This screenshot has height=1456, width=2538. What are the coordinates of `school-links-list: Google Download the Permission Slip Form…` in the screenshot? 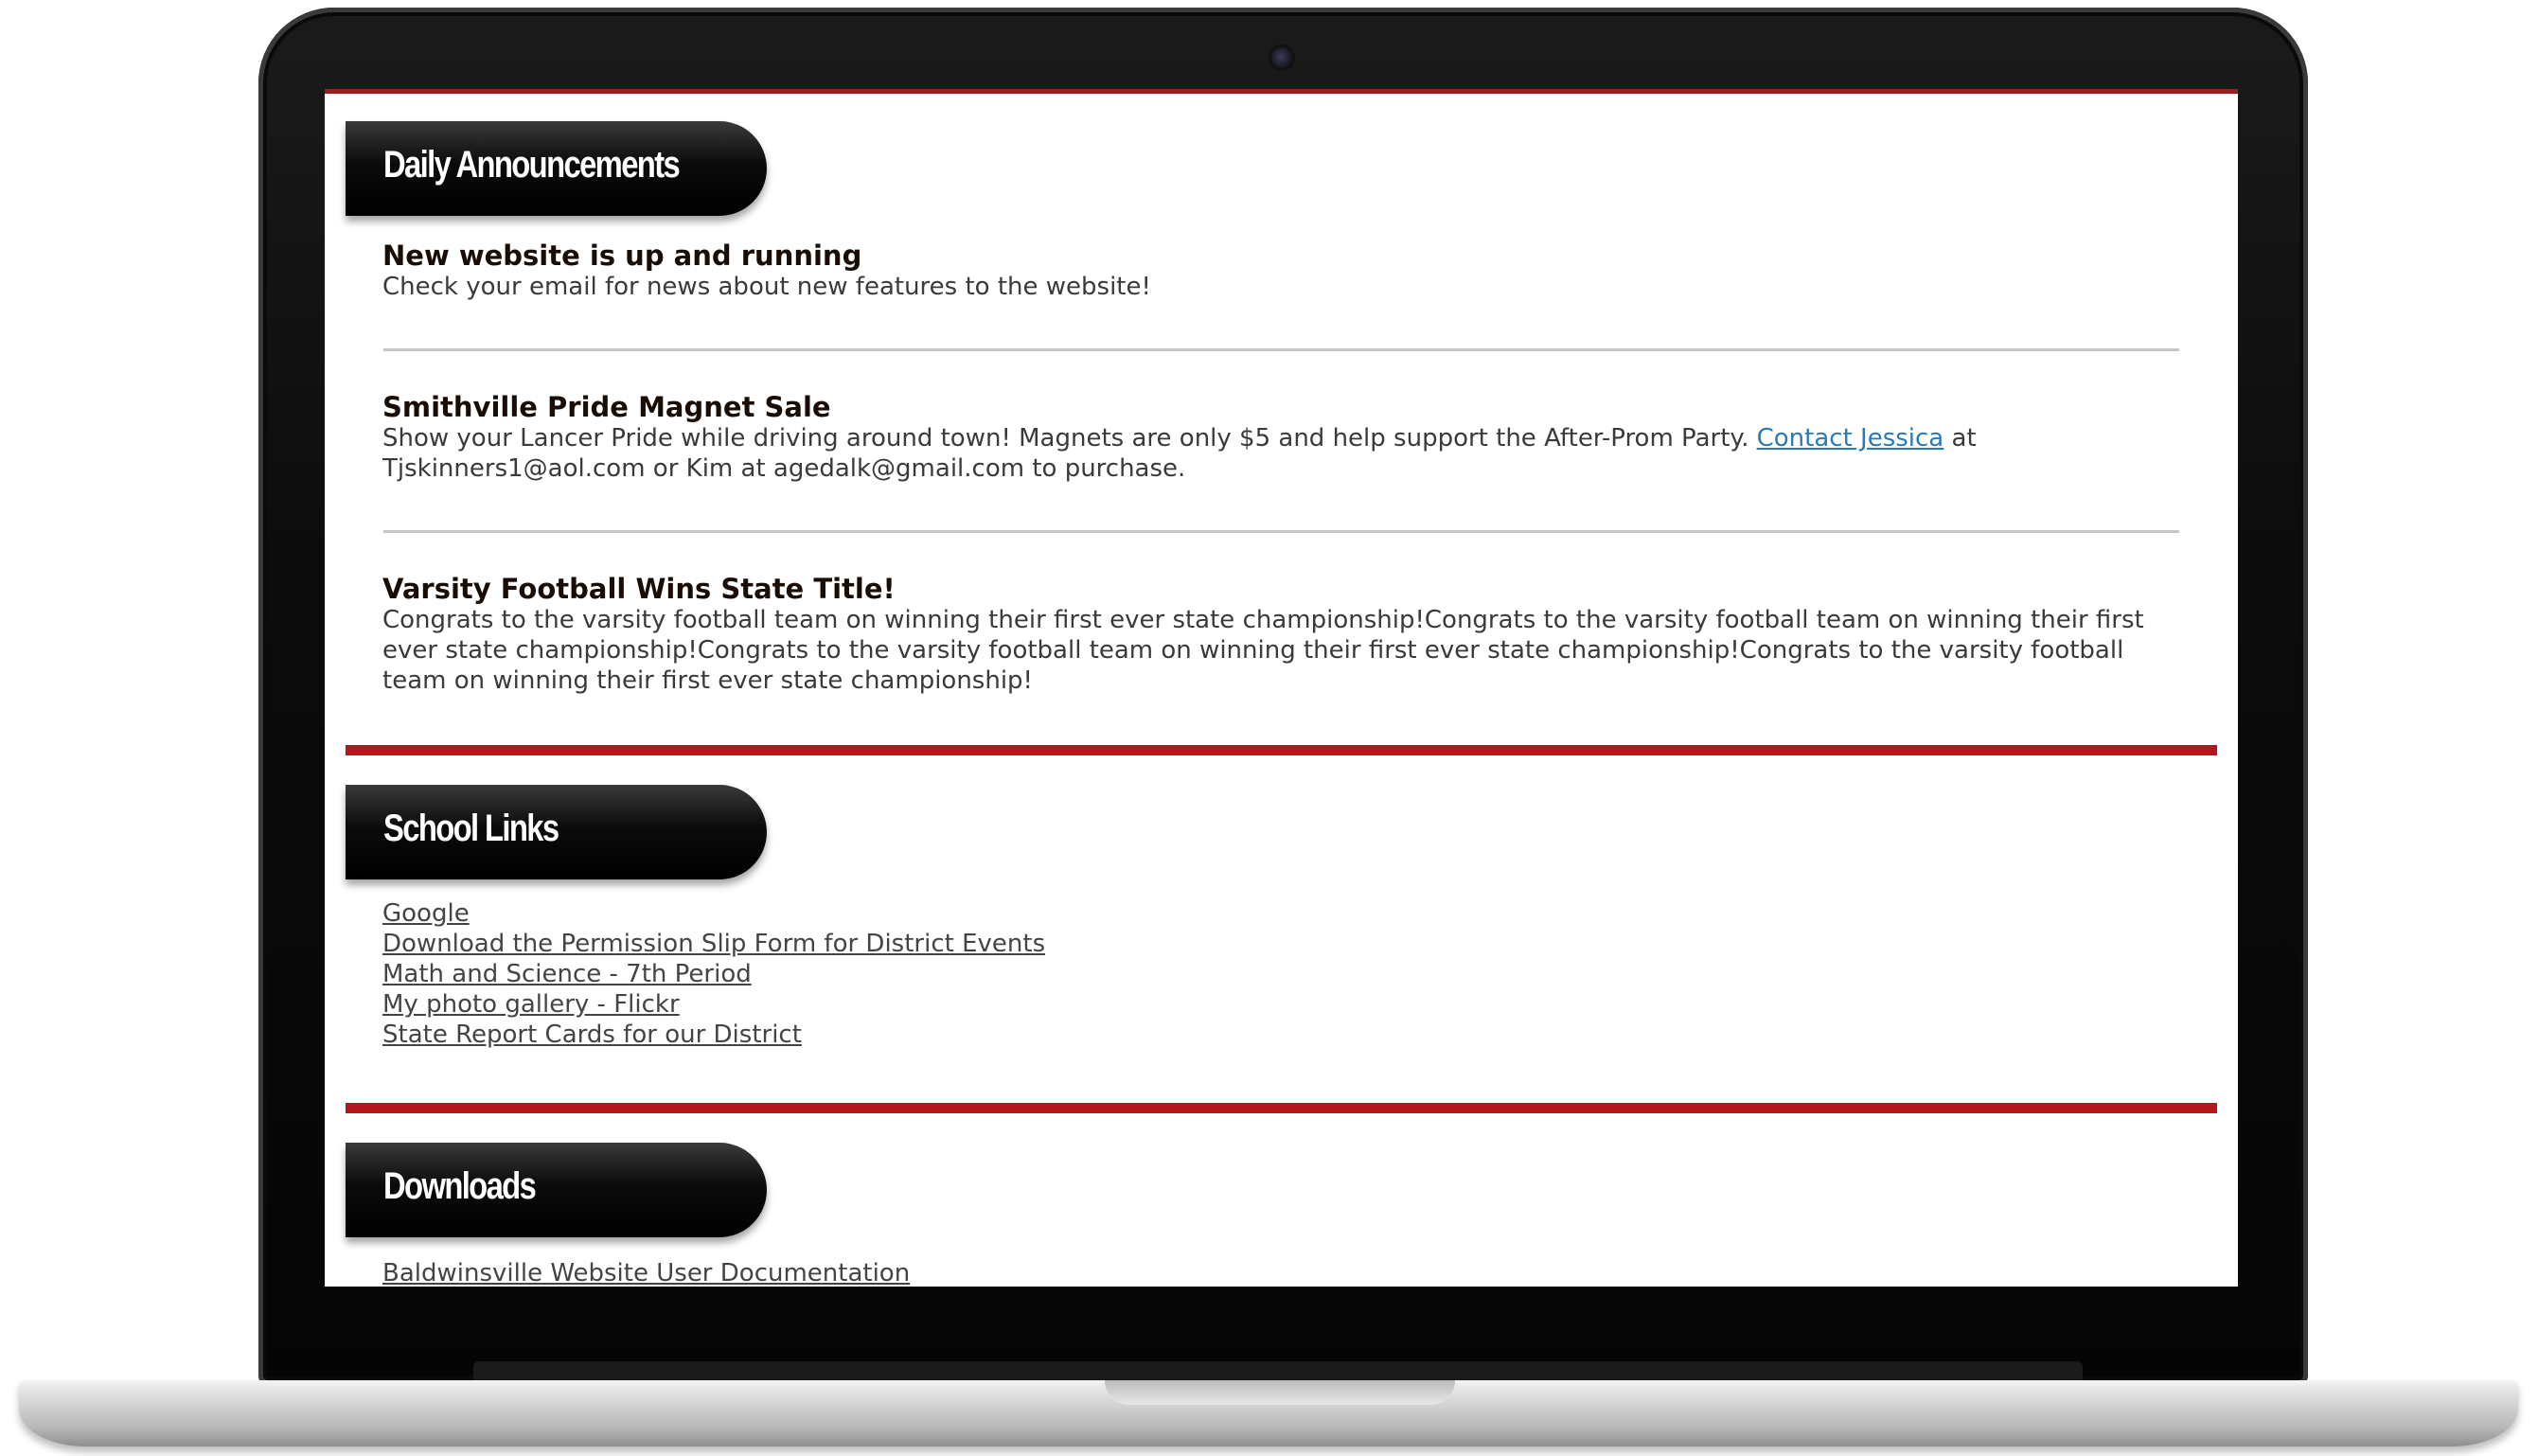 It's located at (713, 974).